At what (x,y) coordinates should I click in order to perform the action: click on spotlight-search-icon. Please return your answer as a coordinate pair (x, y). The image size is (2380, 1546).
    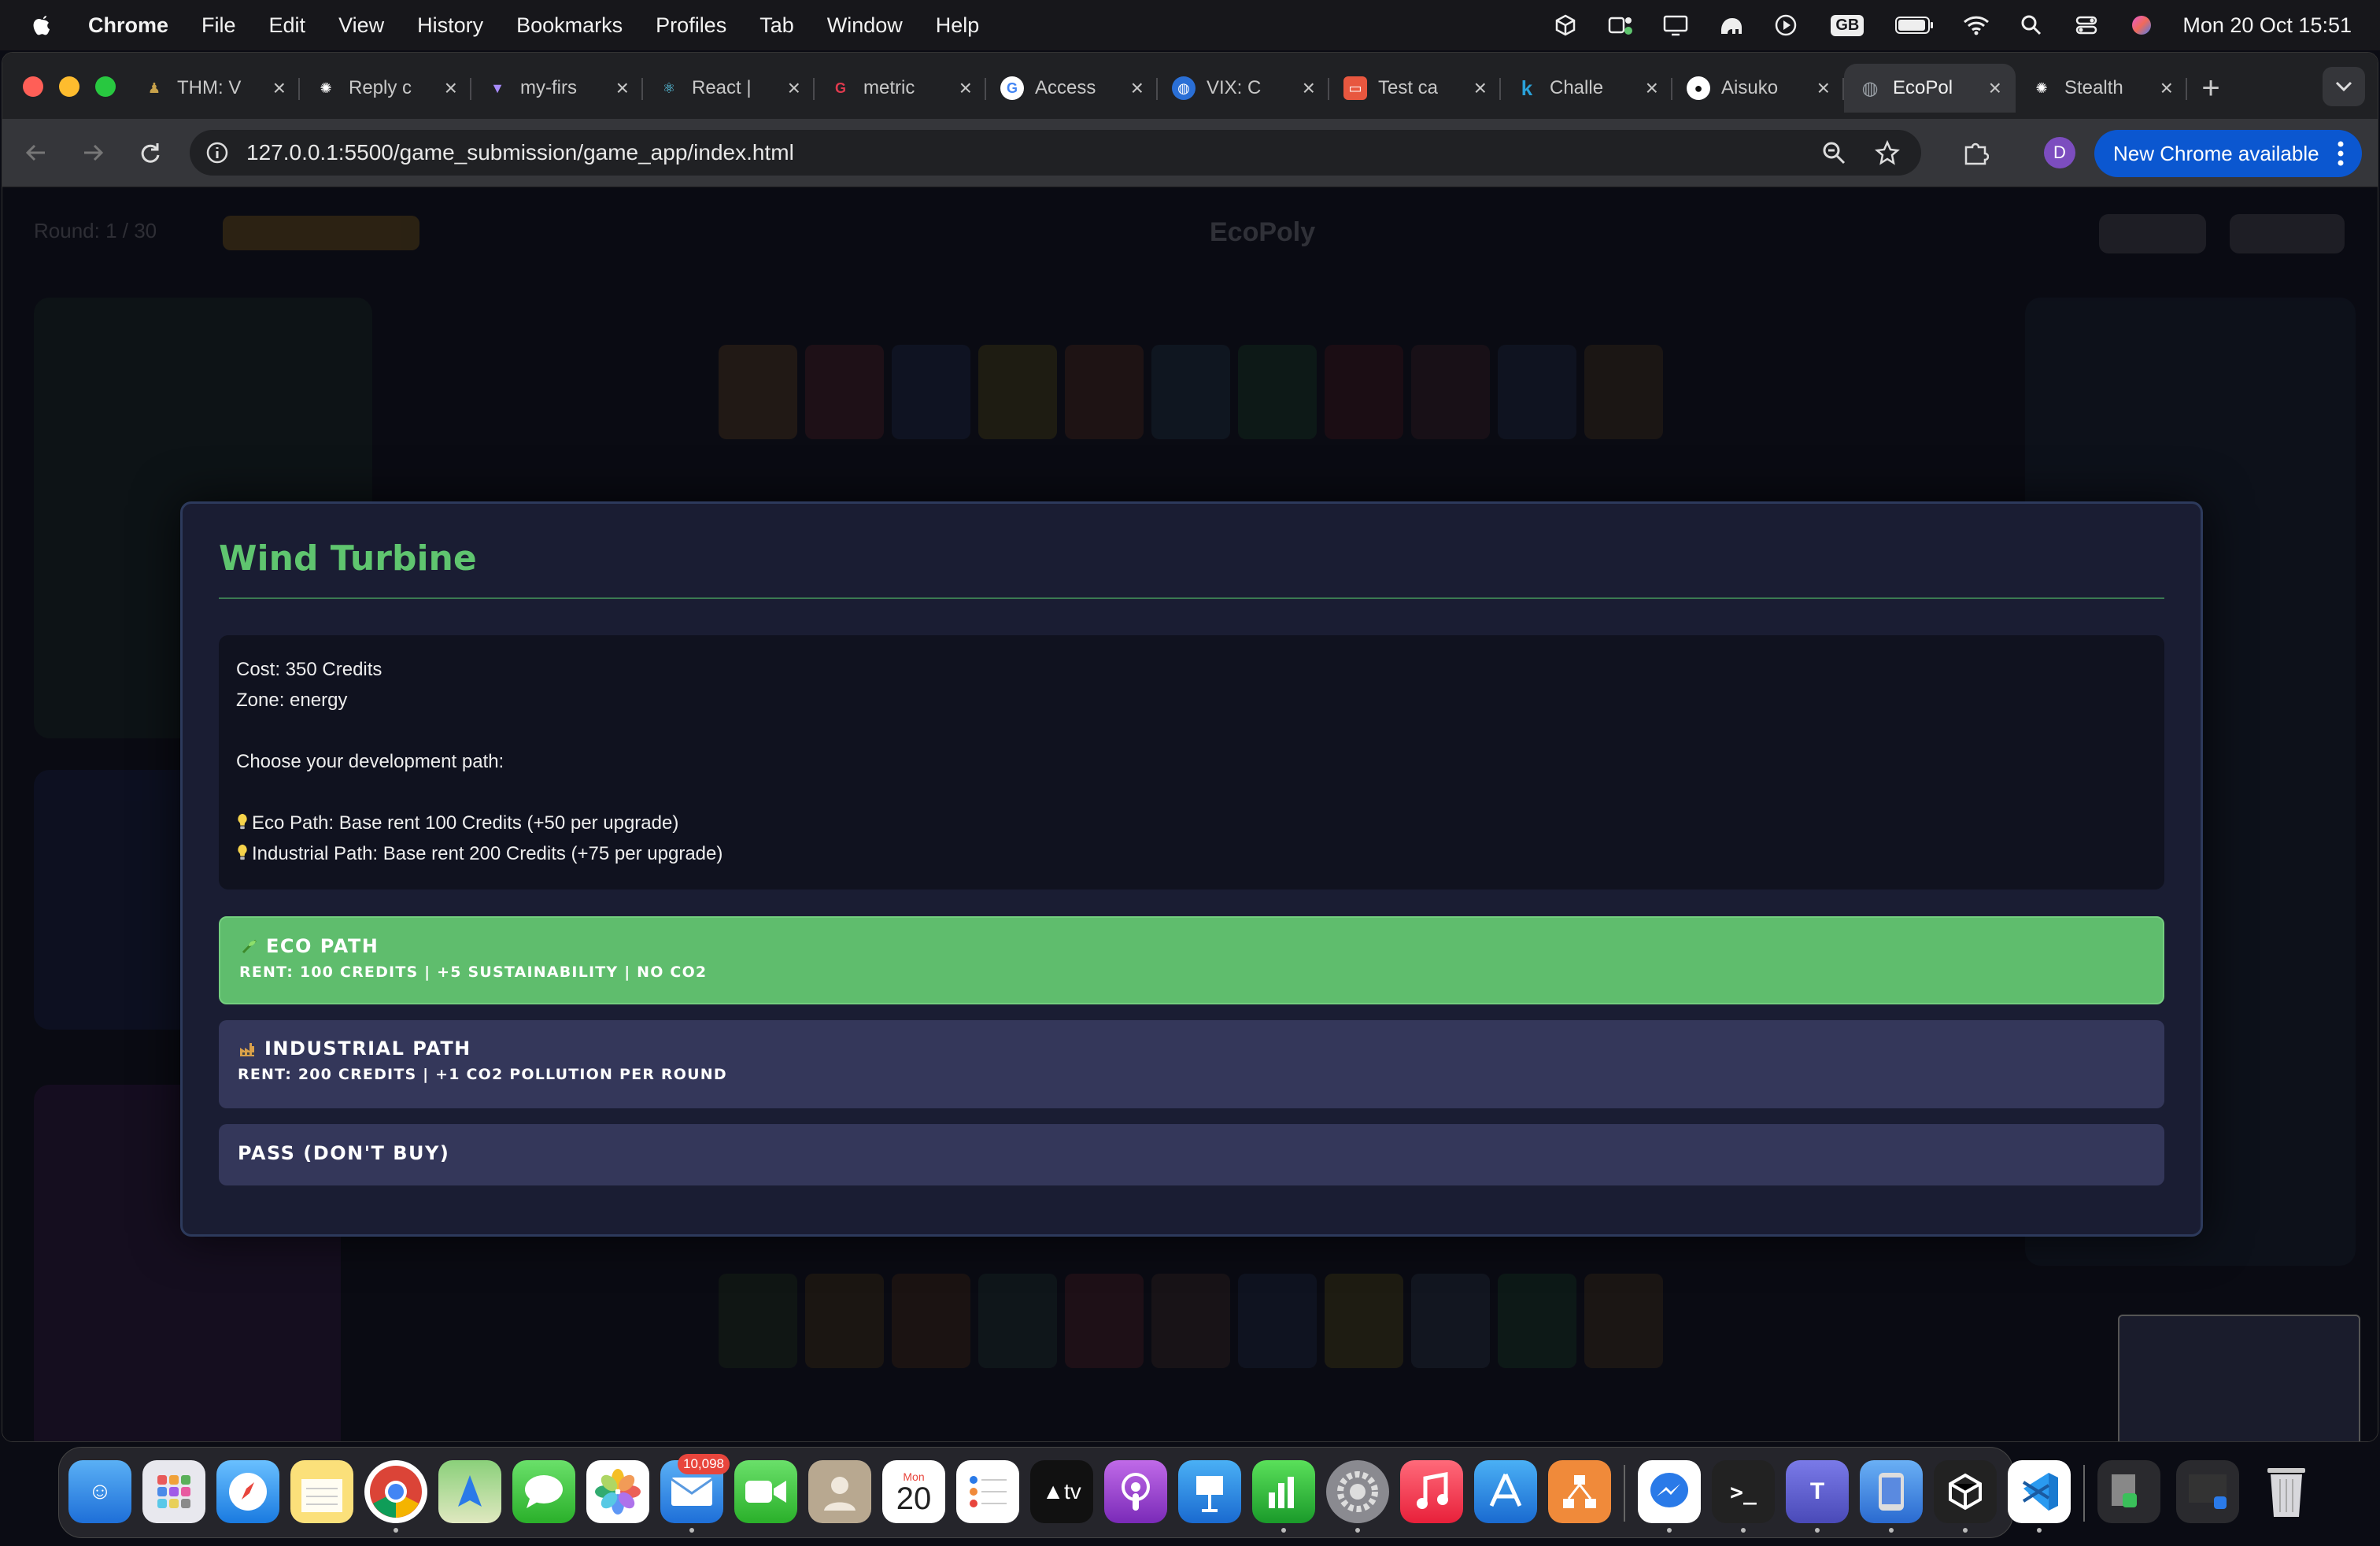
    Looking at the image, I should click on (2031, 25).